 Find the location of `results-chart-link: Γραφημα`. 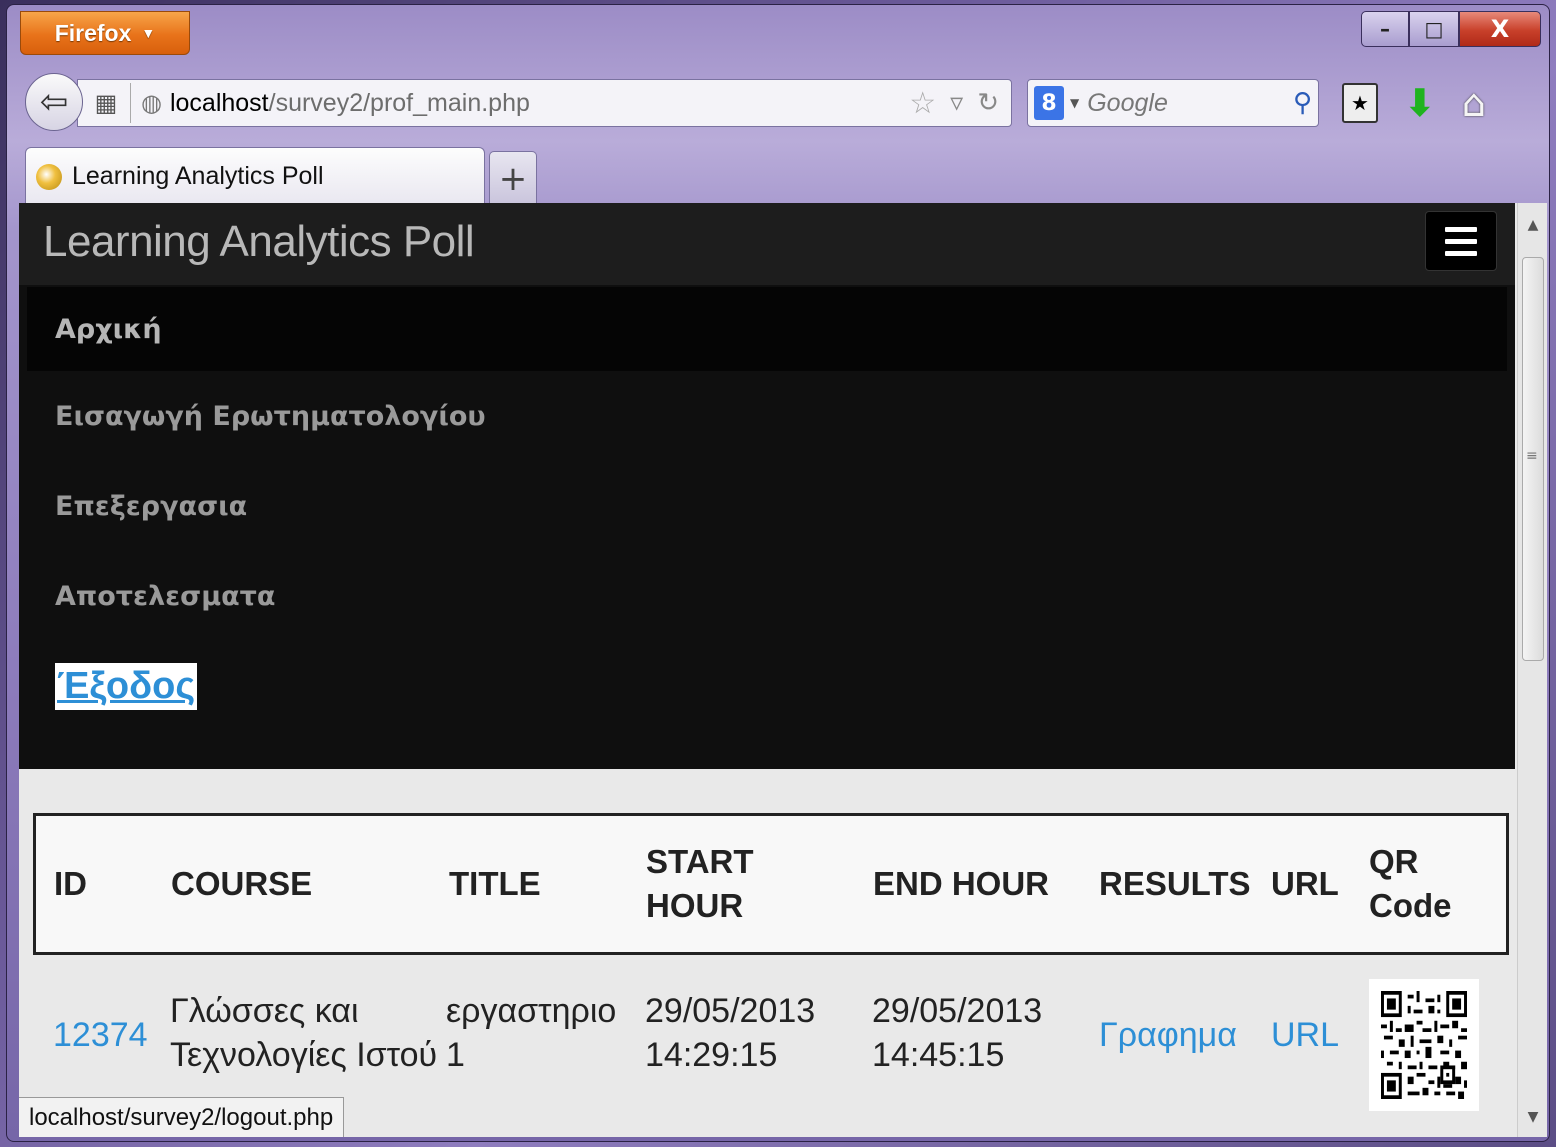

results-chart-link: Γραφημα is located at coordinates (1168, 1035).